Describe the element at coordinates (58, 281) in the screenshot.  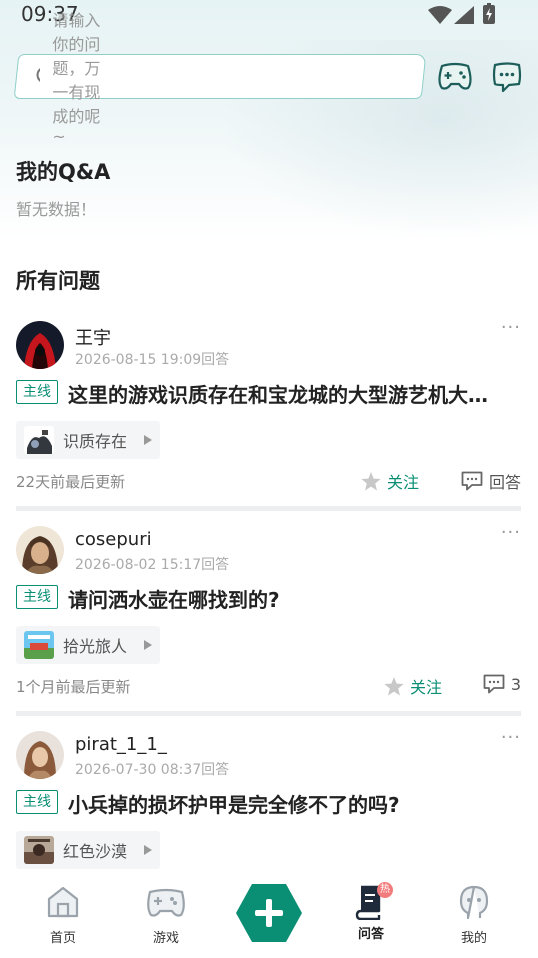
I see `all-questions-title: 所有问题` at that location.